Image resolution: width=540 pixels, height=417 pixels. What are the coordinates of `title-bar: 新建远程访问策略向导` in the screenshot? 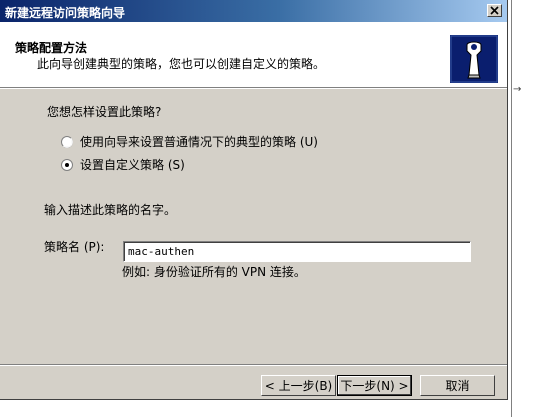 It's located at (253, 11).